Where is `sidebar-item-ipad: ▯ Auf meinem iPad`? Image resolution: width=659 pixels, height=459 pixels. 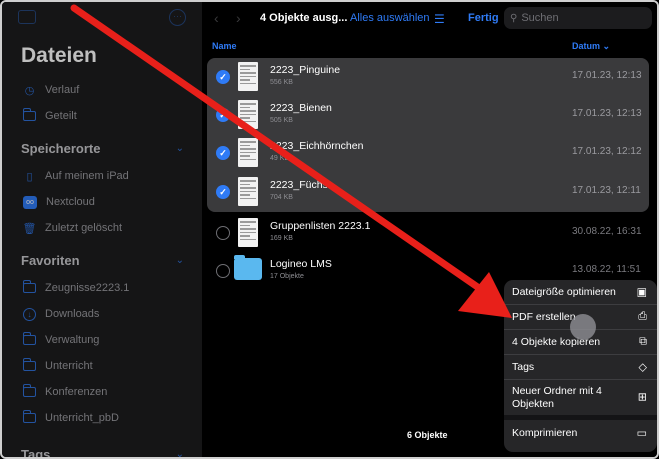 sidebar-item-ipad: ▯ Auf meinem iPad is located at coordinates (102, 176).